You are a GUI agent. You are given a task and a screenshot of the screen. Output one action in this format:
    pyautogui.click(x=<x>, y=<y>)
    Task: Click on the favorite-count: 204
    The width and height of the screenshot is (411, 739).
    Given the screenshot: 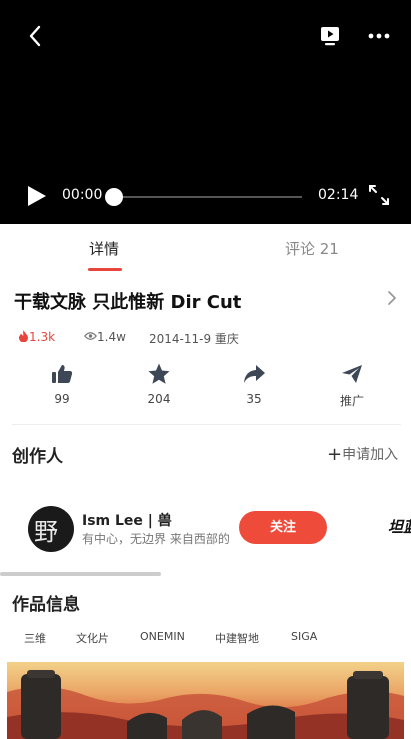 What is the action you would take?
    pyautogui.click(x=159, y=399)
    